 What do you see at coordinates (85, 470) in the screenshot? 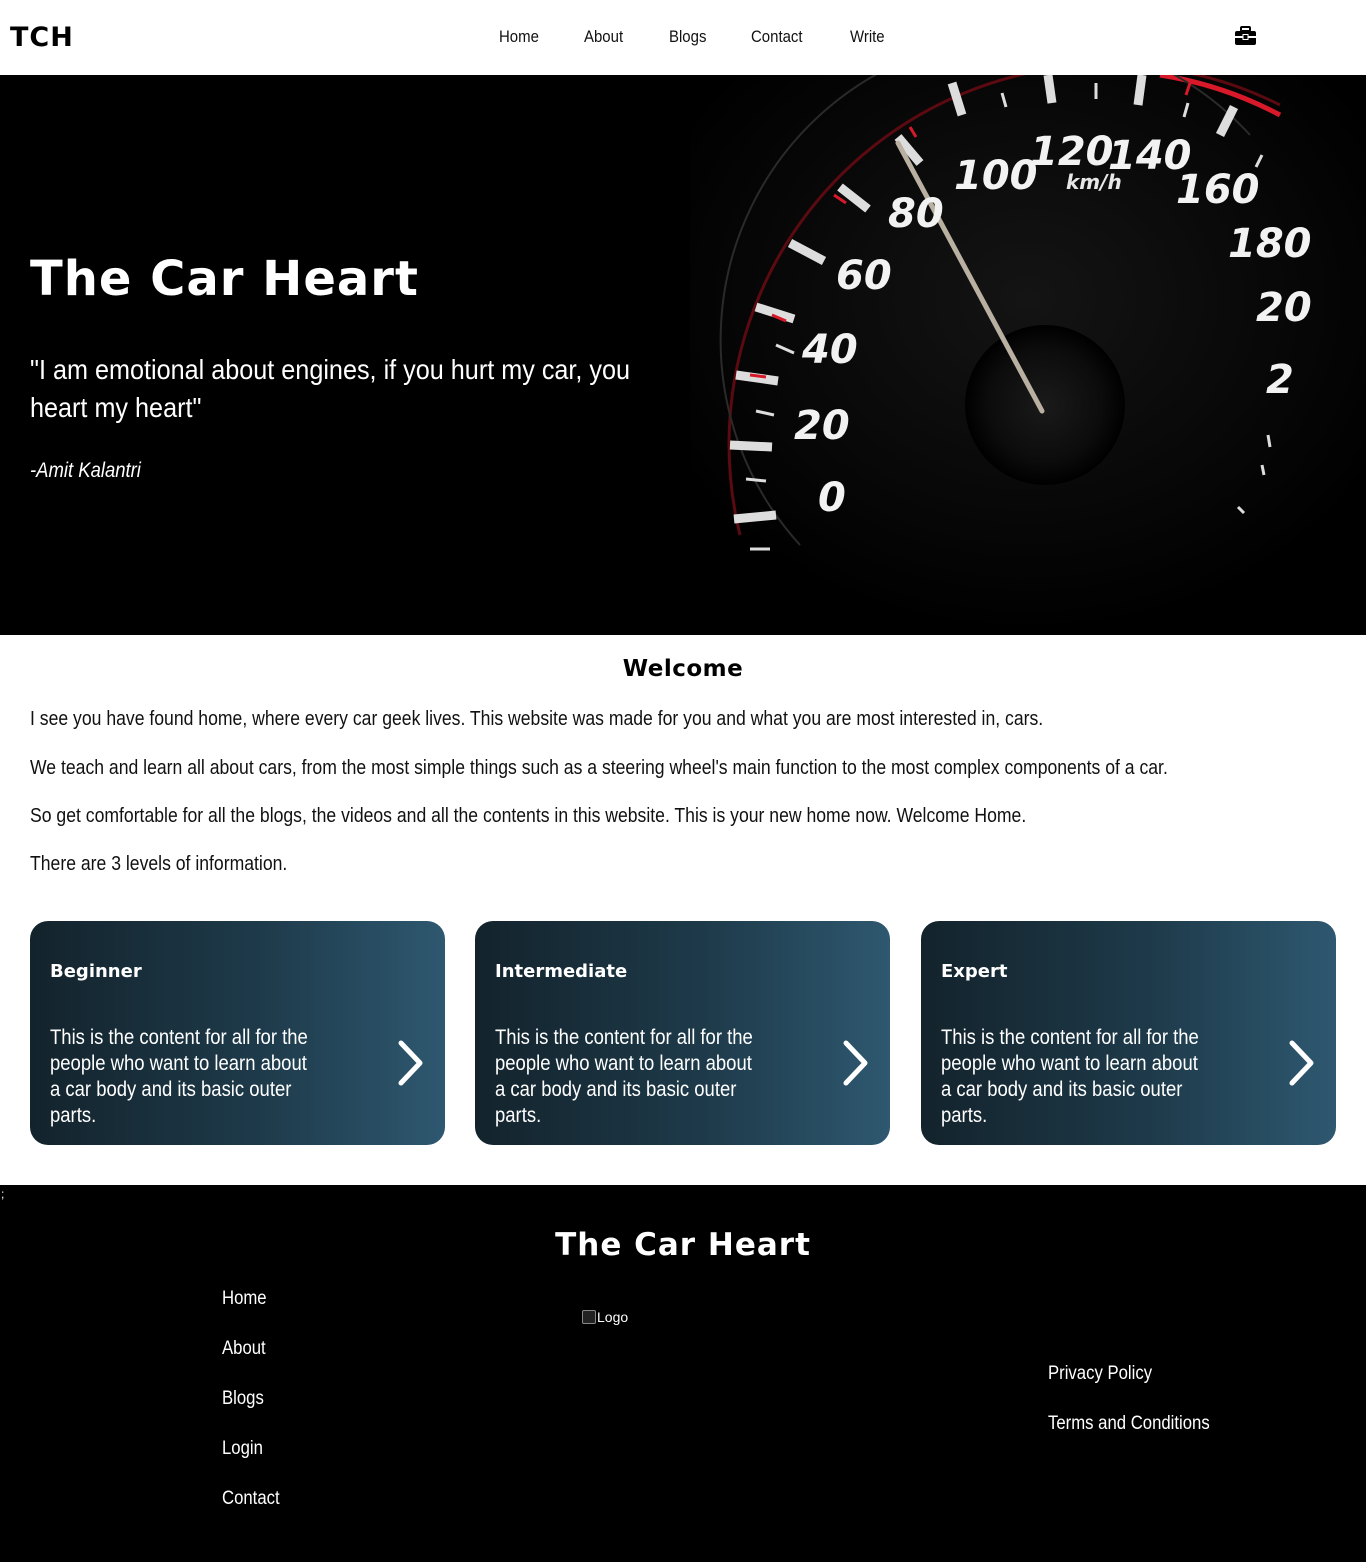
I see `hero-author: -Amit Kalantri` at bounding box center [85, 470].